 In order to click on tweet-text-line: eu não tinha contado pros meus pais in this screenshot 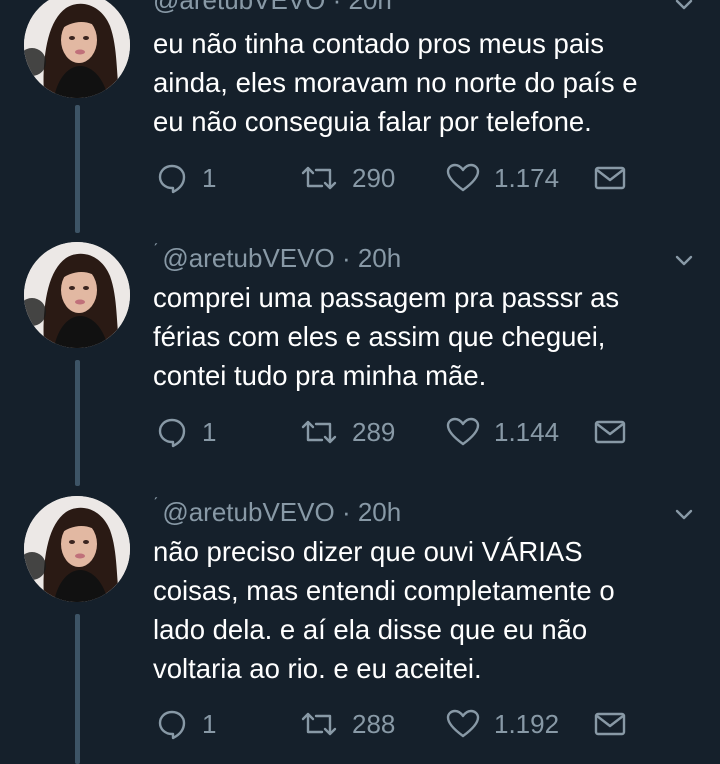, I will do `click(378, 43)`.